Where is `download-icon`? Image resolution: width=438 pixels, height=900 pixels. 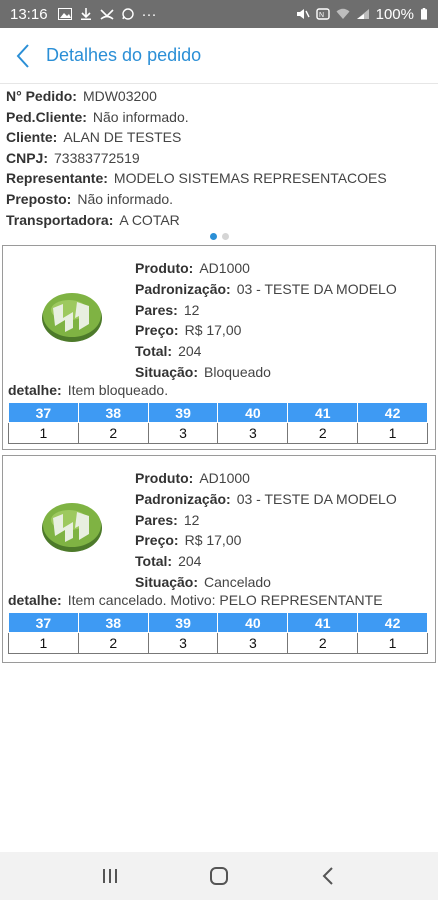
download-icon is located at coordinates (85, 14).